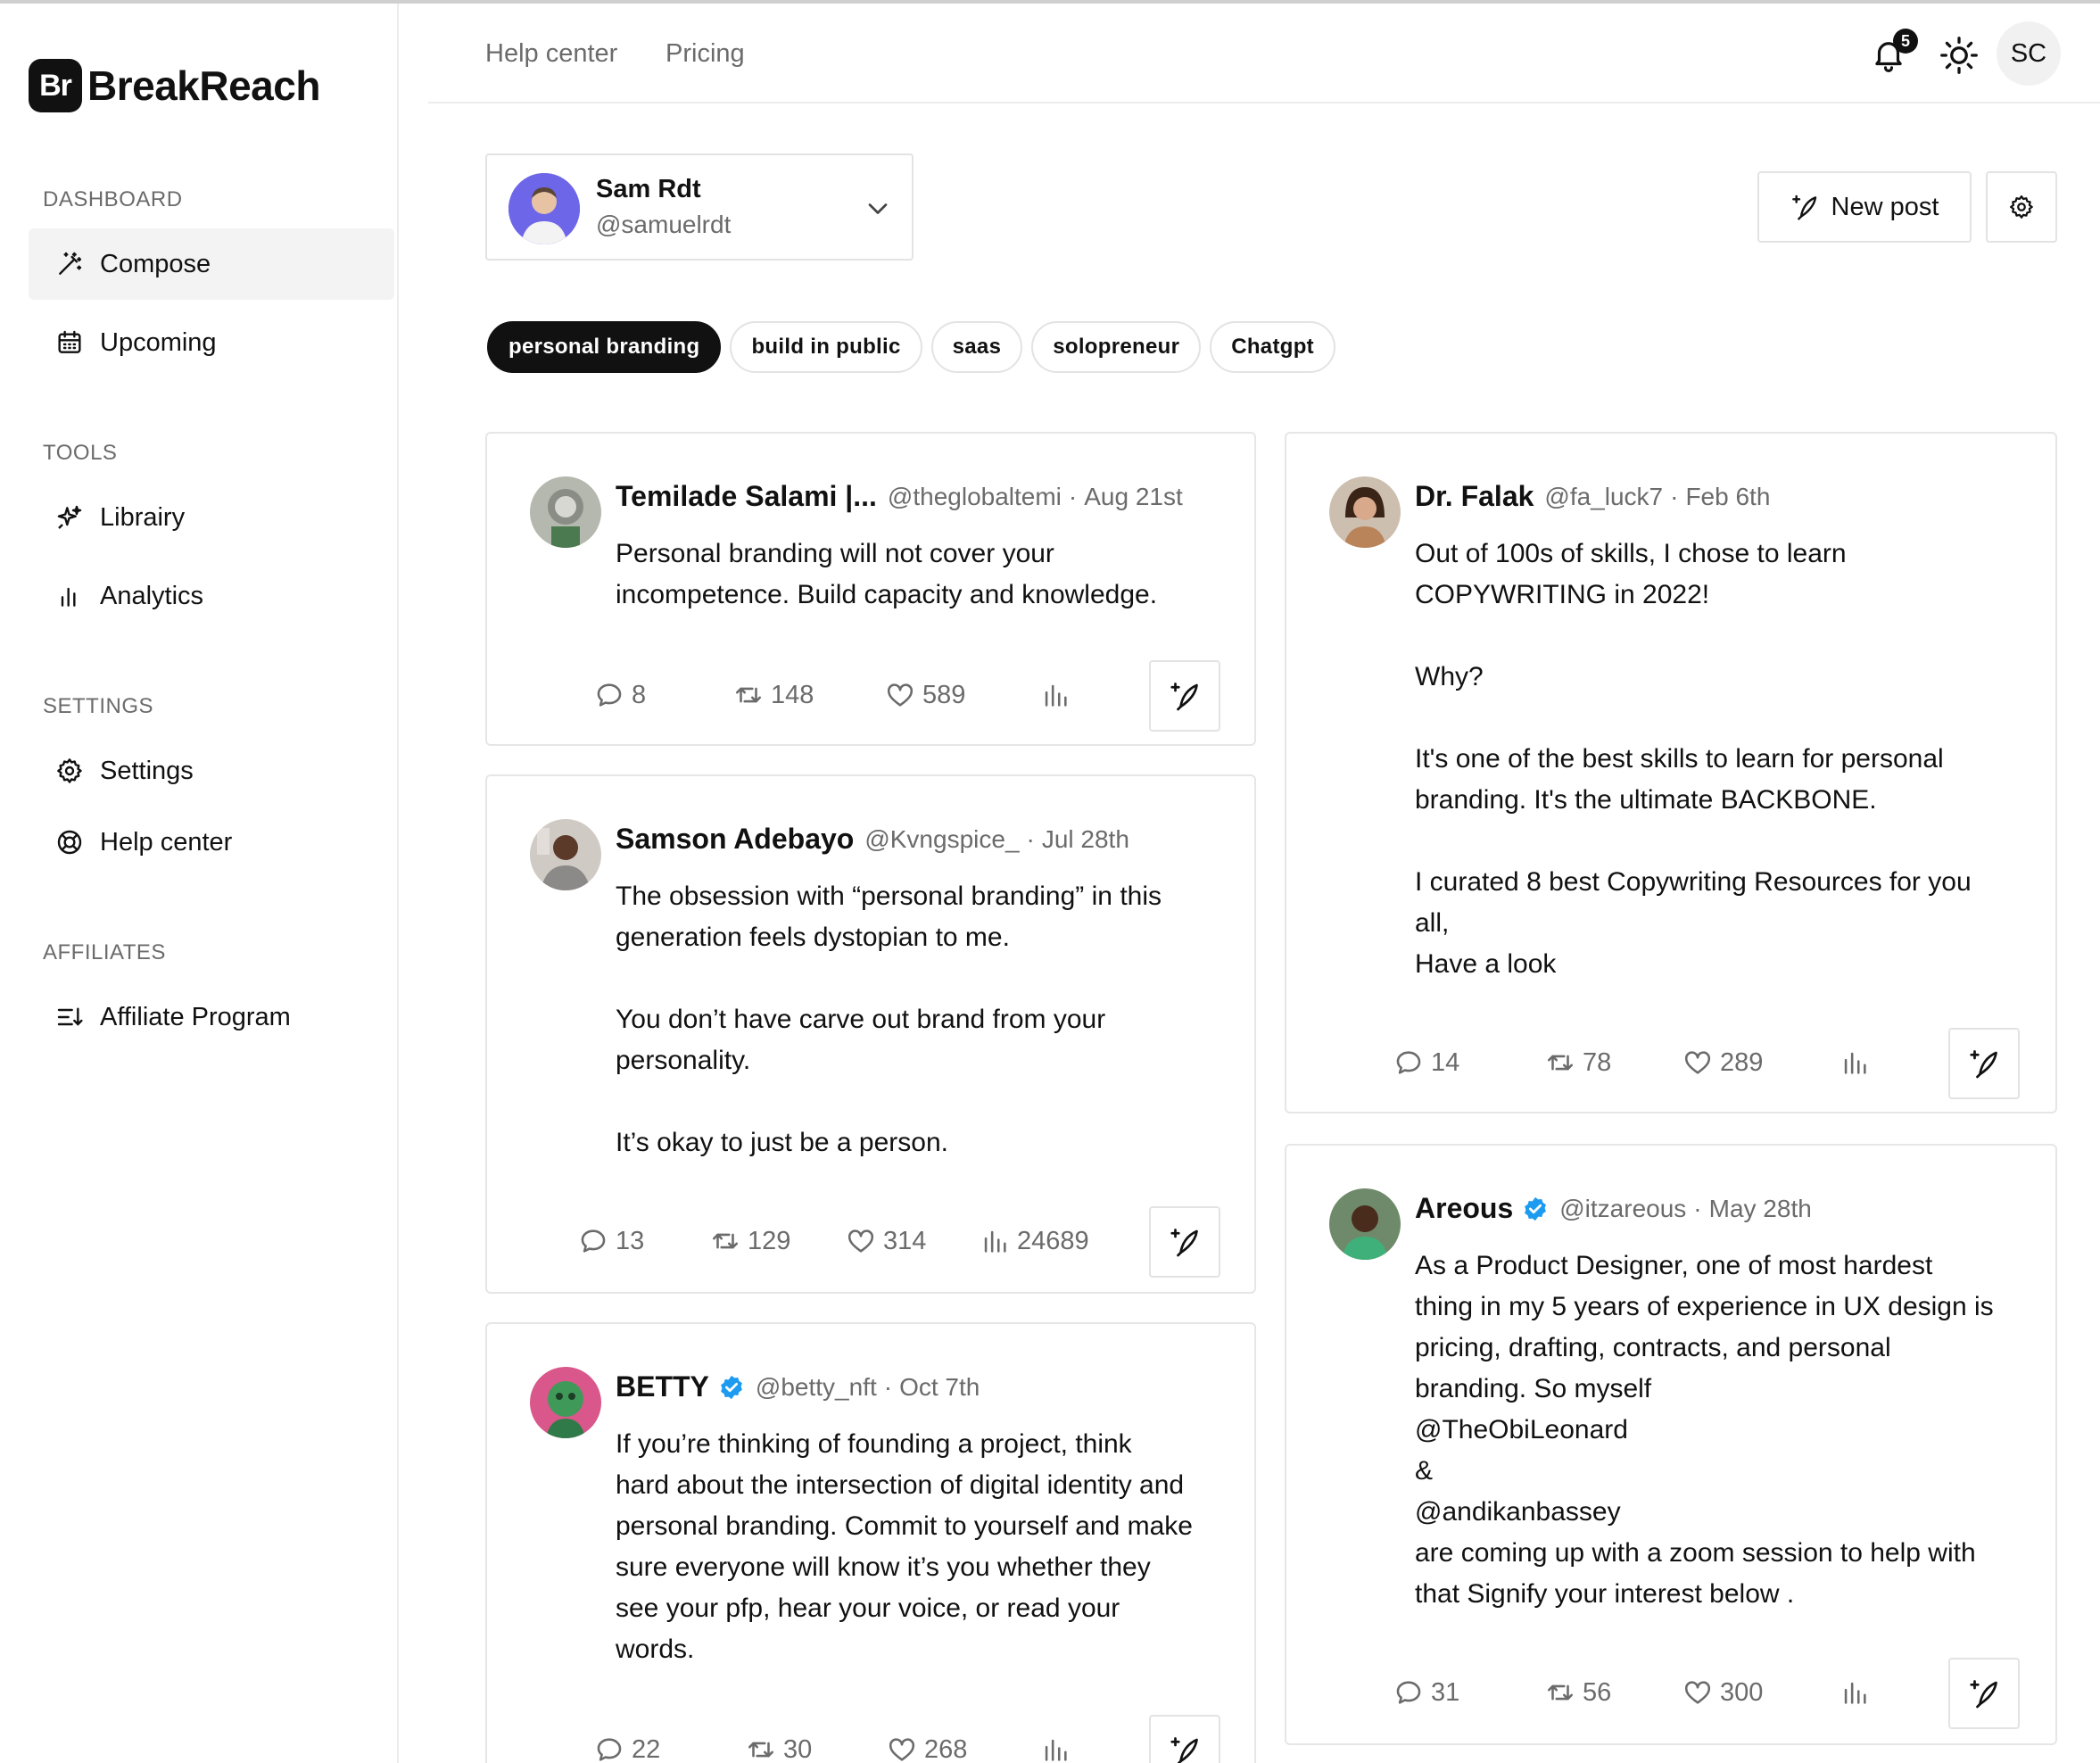 The image size is (2100, 1763). What do you see at coordinates (639, 694) in the screenshot?
I see `reply-count-value: 8` at bounding box center [639, 694].